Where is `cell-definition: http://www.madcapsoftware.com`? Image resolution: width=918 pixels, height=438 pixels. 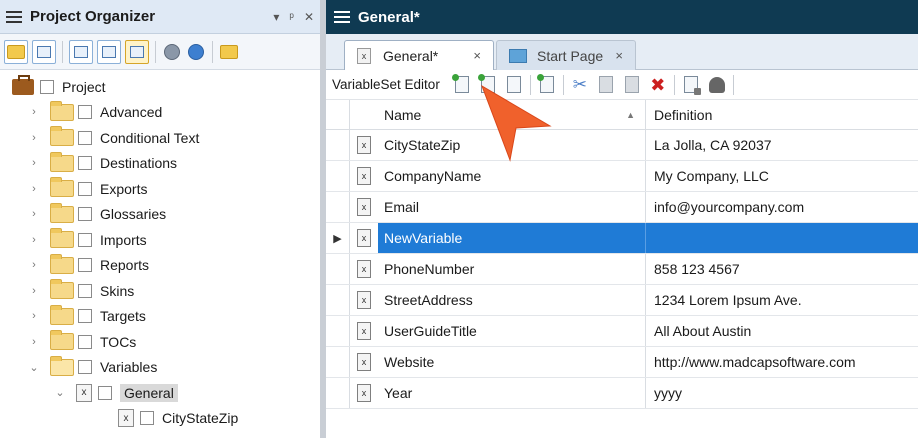
cell-definition: http://www.madcapsoftware.com is located at coordinates (782, 362).